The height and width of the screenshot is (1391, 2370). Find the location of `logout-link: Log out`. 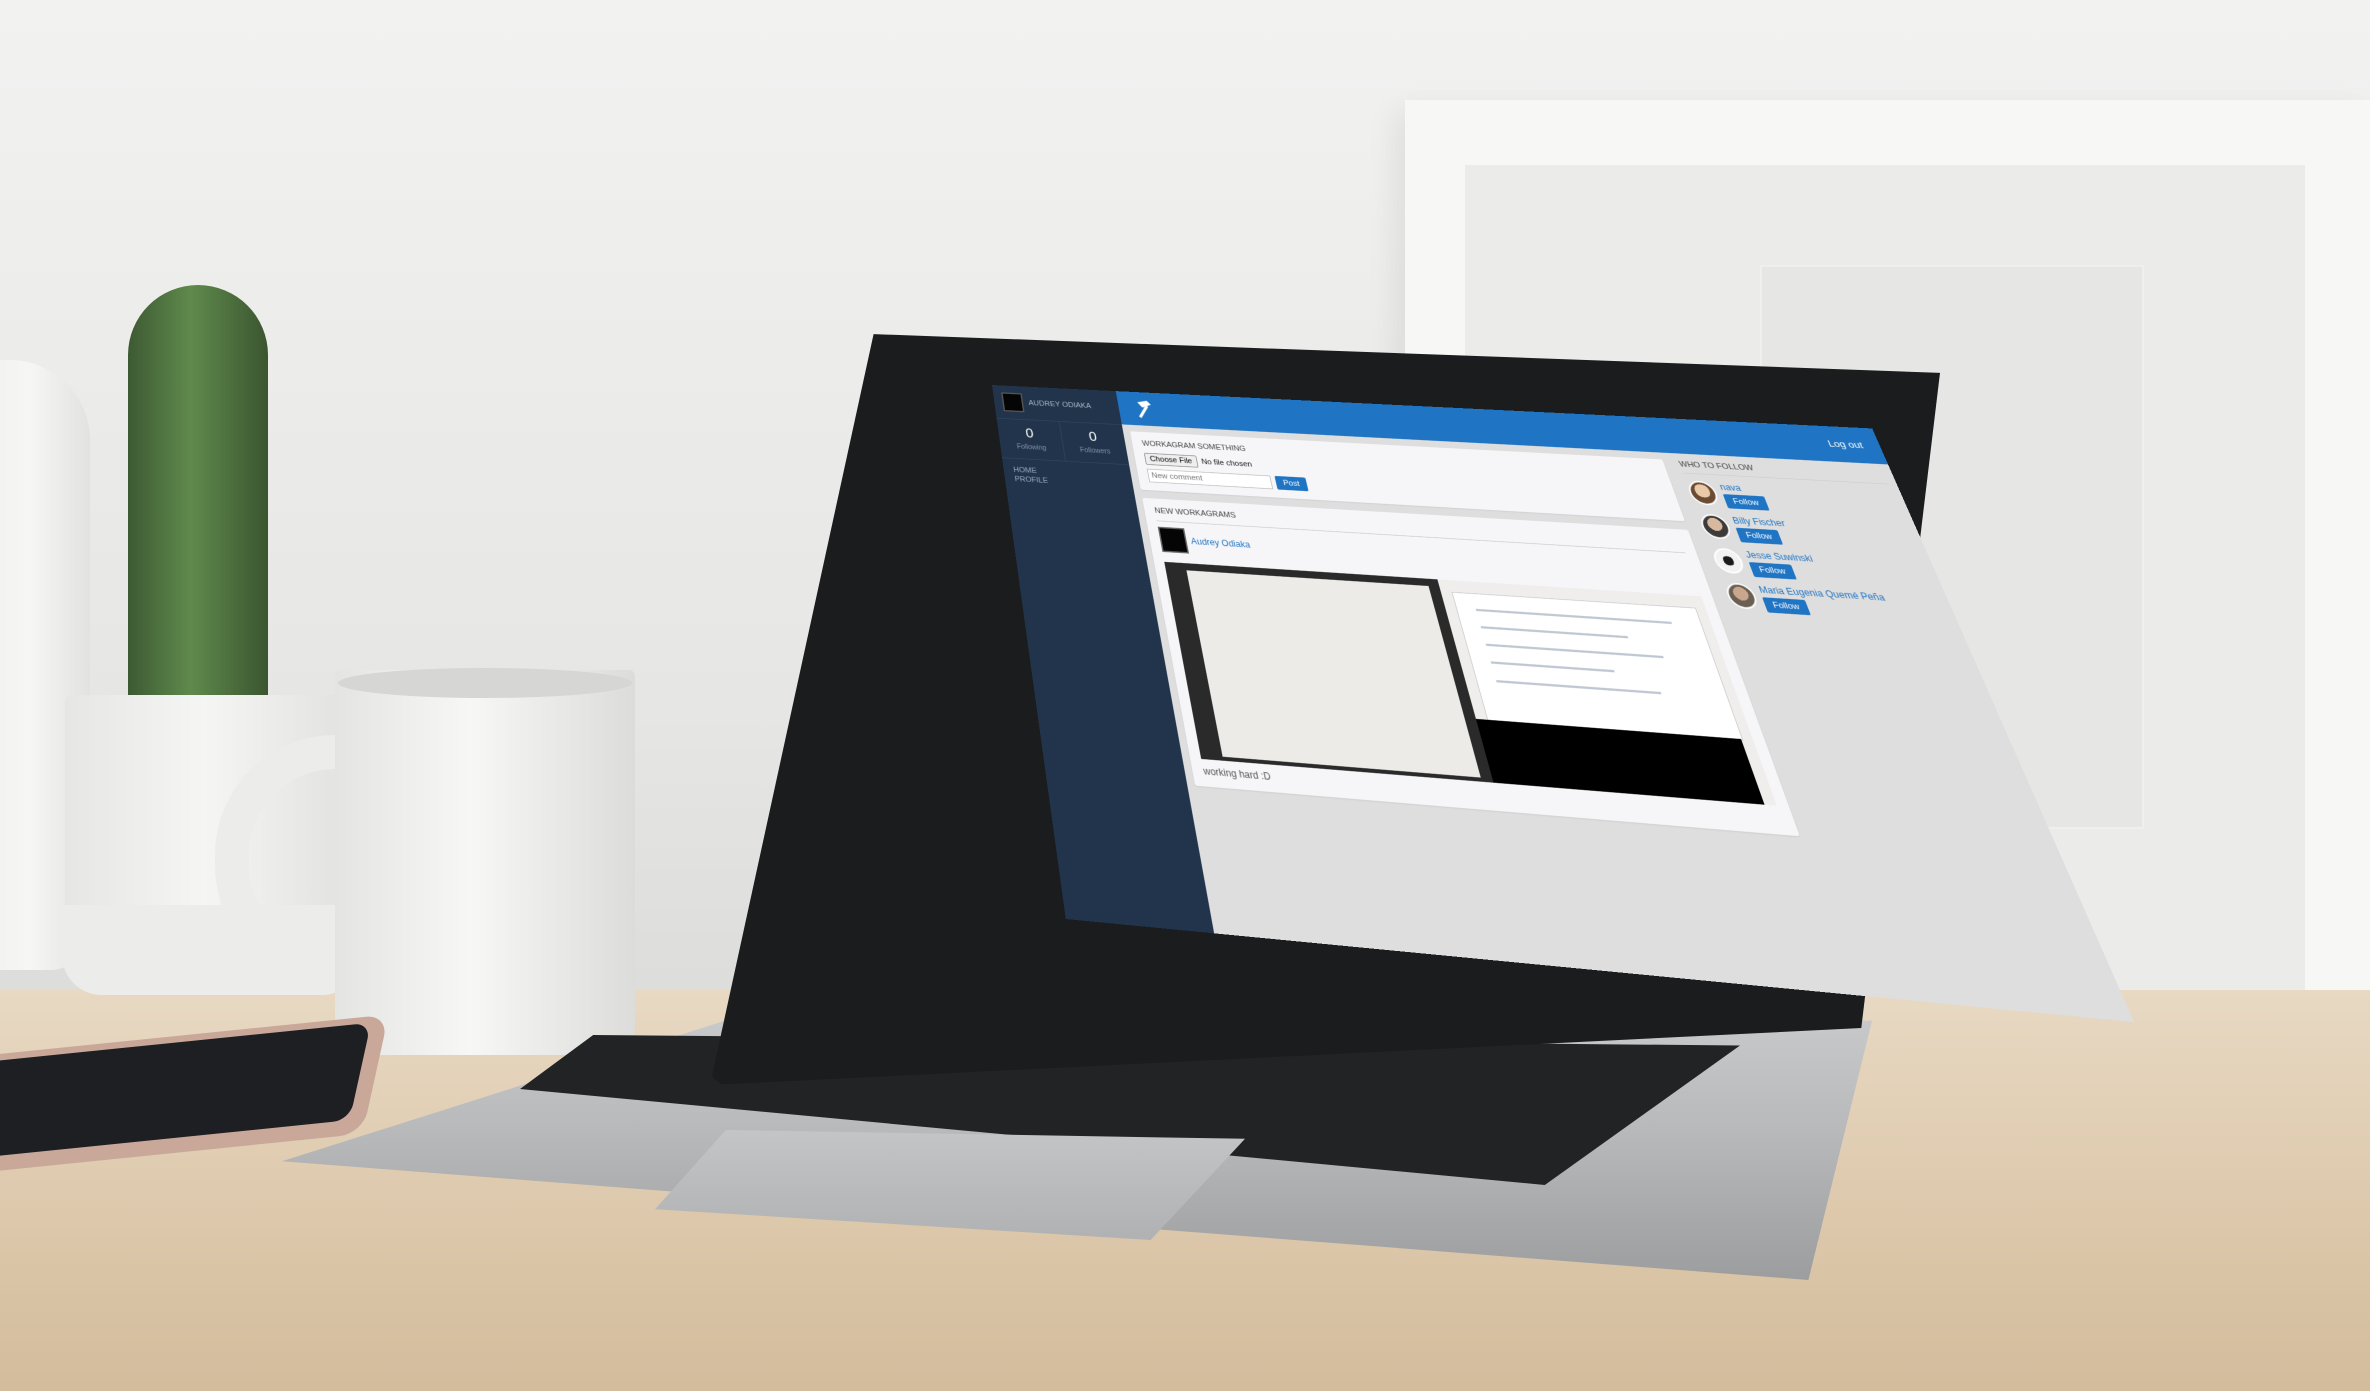

logout-link: Log out is located at coordinates (1845, 444).